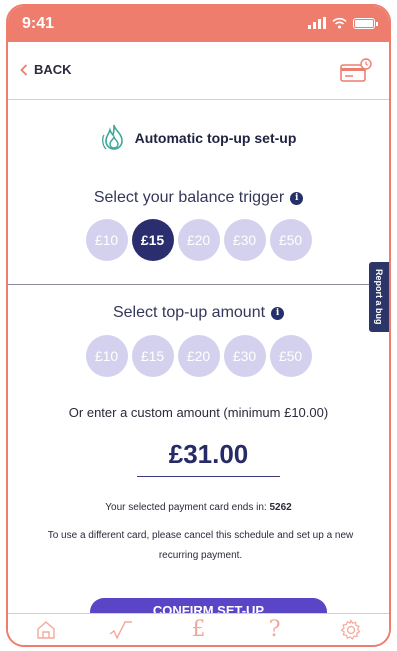 This screenshot has width=397, height=651. I want to click on balance-trigger-option: £20, so click(198, 240).